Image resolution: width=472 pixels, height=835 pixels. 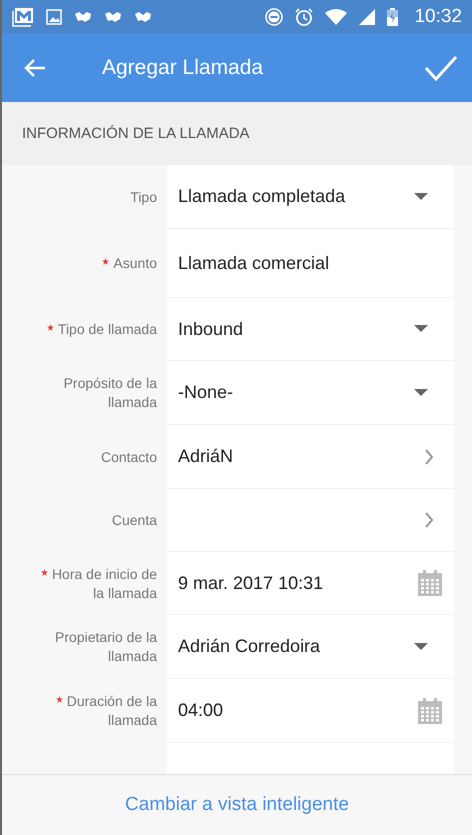 What do you see at coordinates (438, 17) in the screenshot?
I see `clock-time: 10:32` at bounding box center [438, 17].